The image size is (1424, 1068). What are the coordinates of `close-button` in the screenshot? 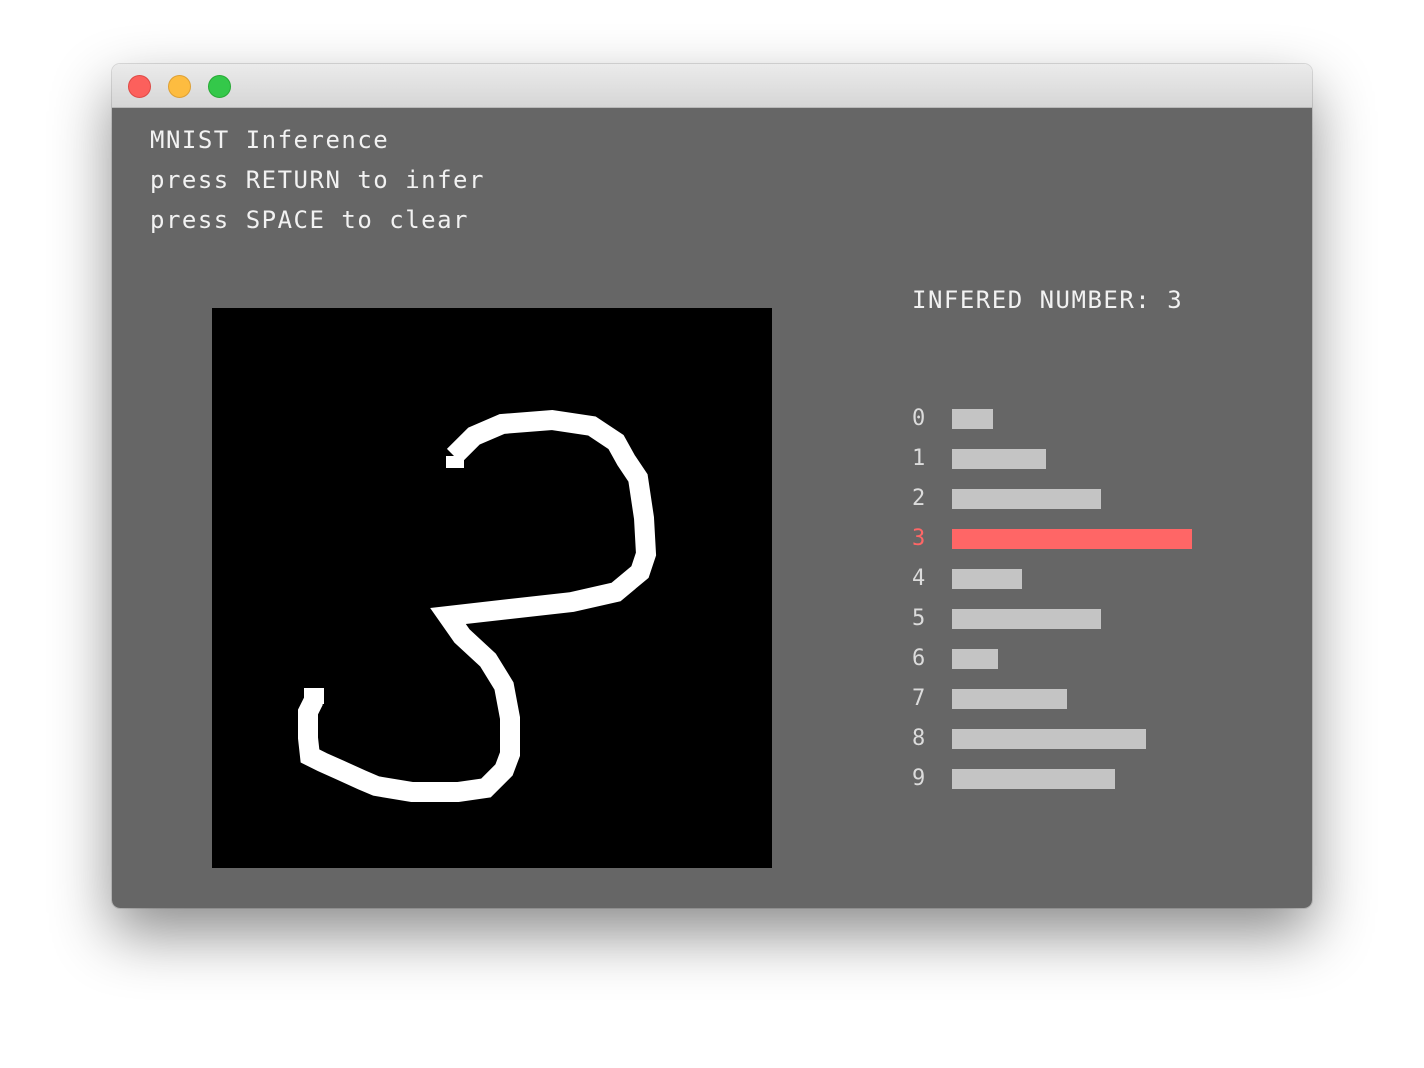 It's located at (139, 86).